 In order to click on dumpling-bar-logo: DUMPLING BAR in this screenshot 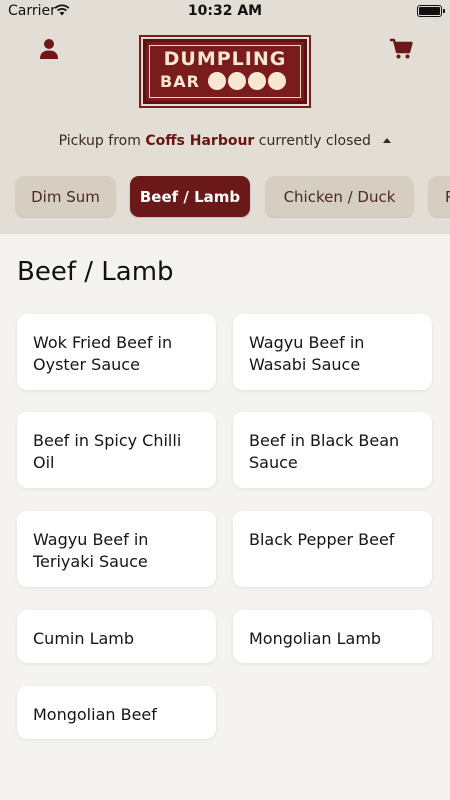, I will do `click(225, 71)`.